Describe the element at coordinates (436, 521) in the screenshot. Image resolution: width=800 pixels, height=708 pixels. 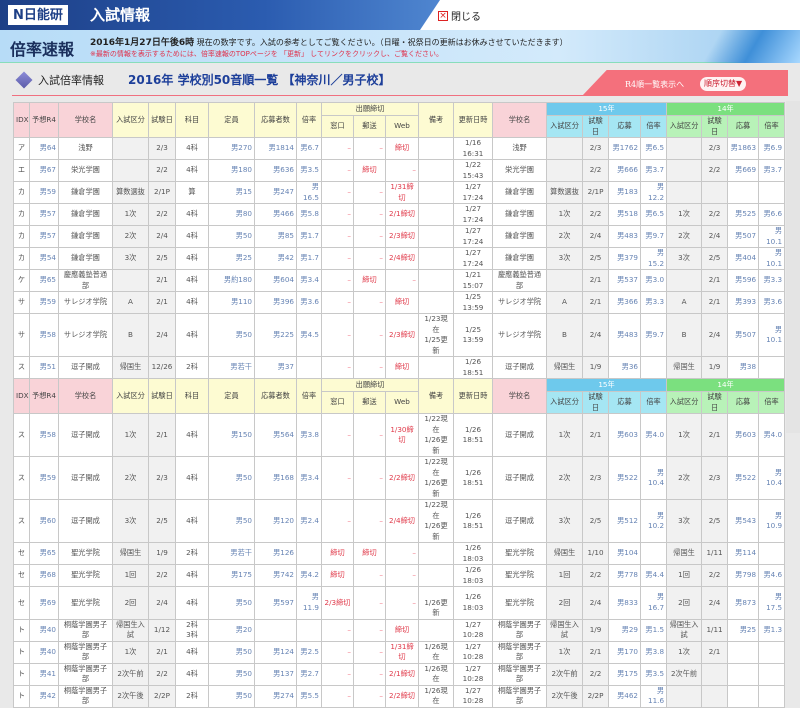
I see `table-cell: 1/22現在 1/26更新` at that location.